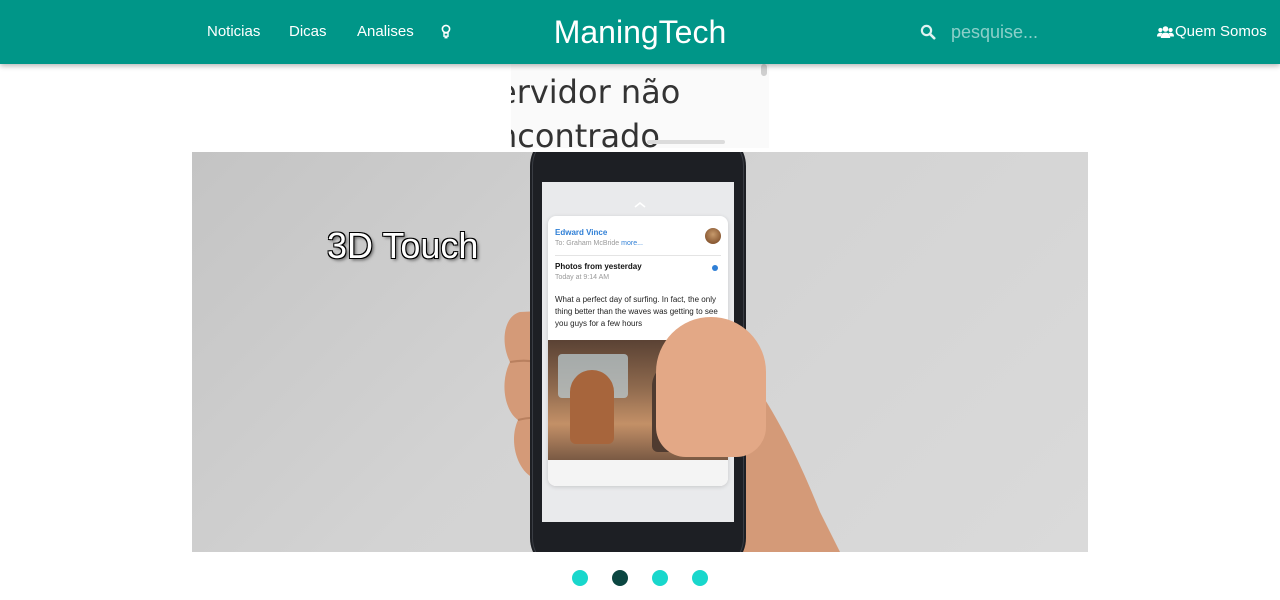 Image resolution: width=1280 pixels, height=600 pixels. Describe the element at coordinates (592, 407) in the screenshot. I see `photo-person` at that location.